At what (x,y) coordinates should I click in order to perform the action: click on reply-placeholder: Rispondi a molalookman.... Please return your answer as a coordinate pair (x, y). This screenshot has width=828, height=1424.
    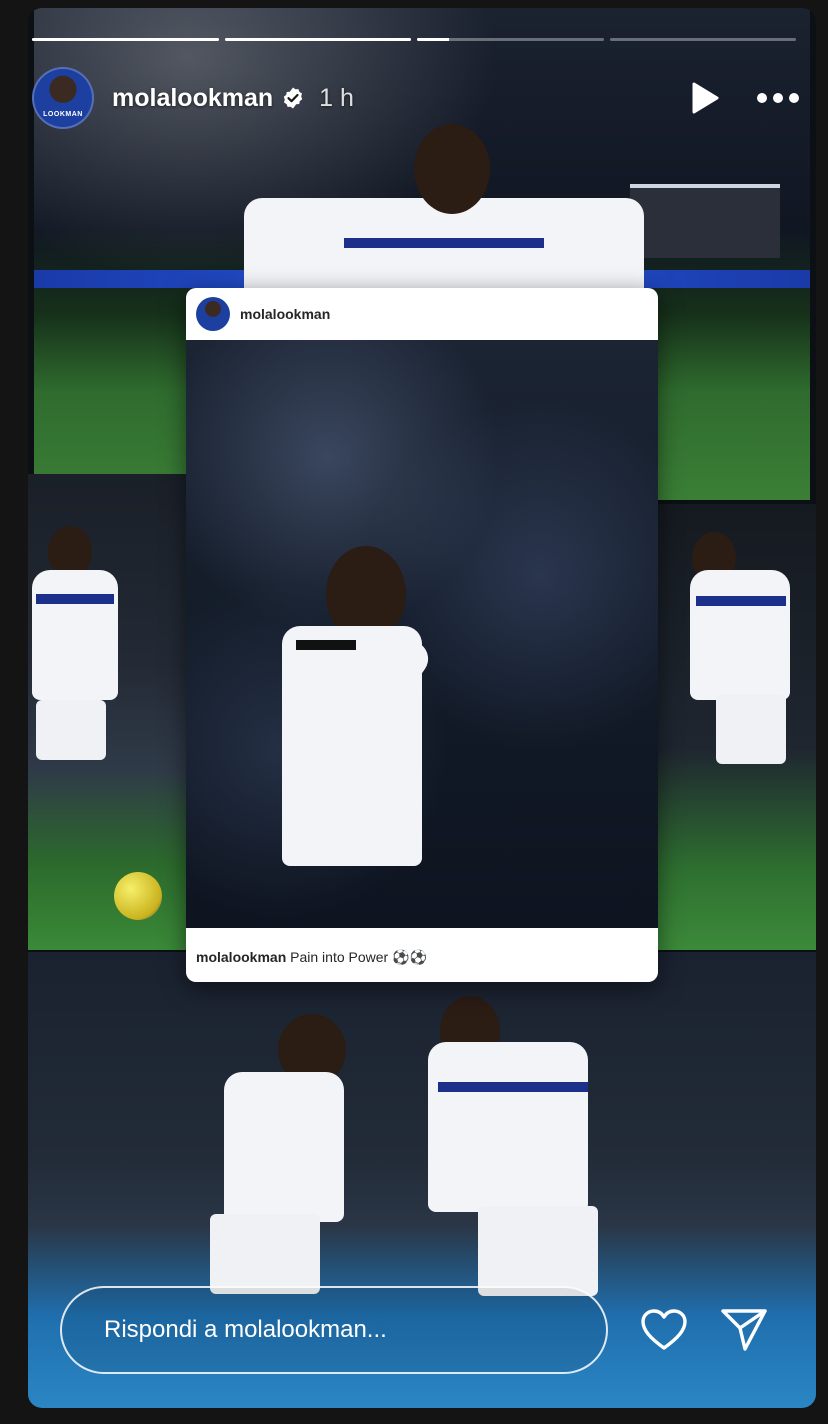
    Looking at the image, I should click on (245, 1329).